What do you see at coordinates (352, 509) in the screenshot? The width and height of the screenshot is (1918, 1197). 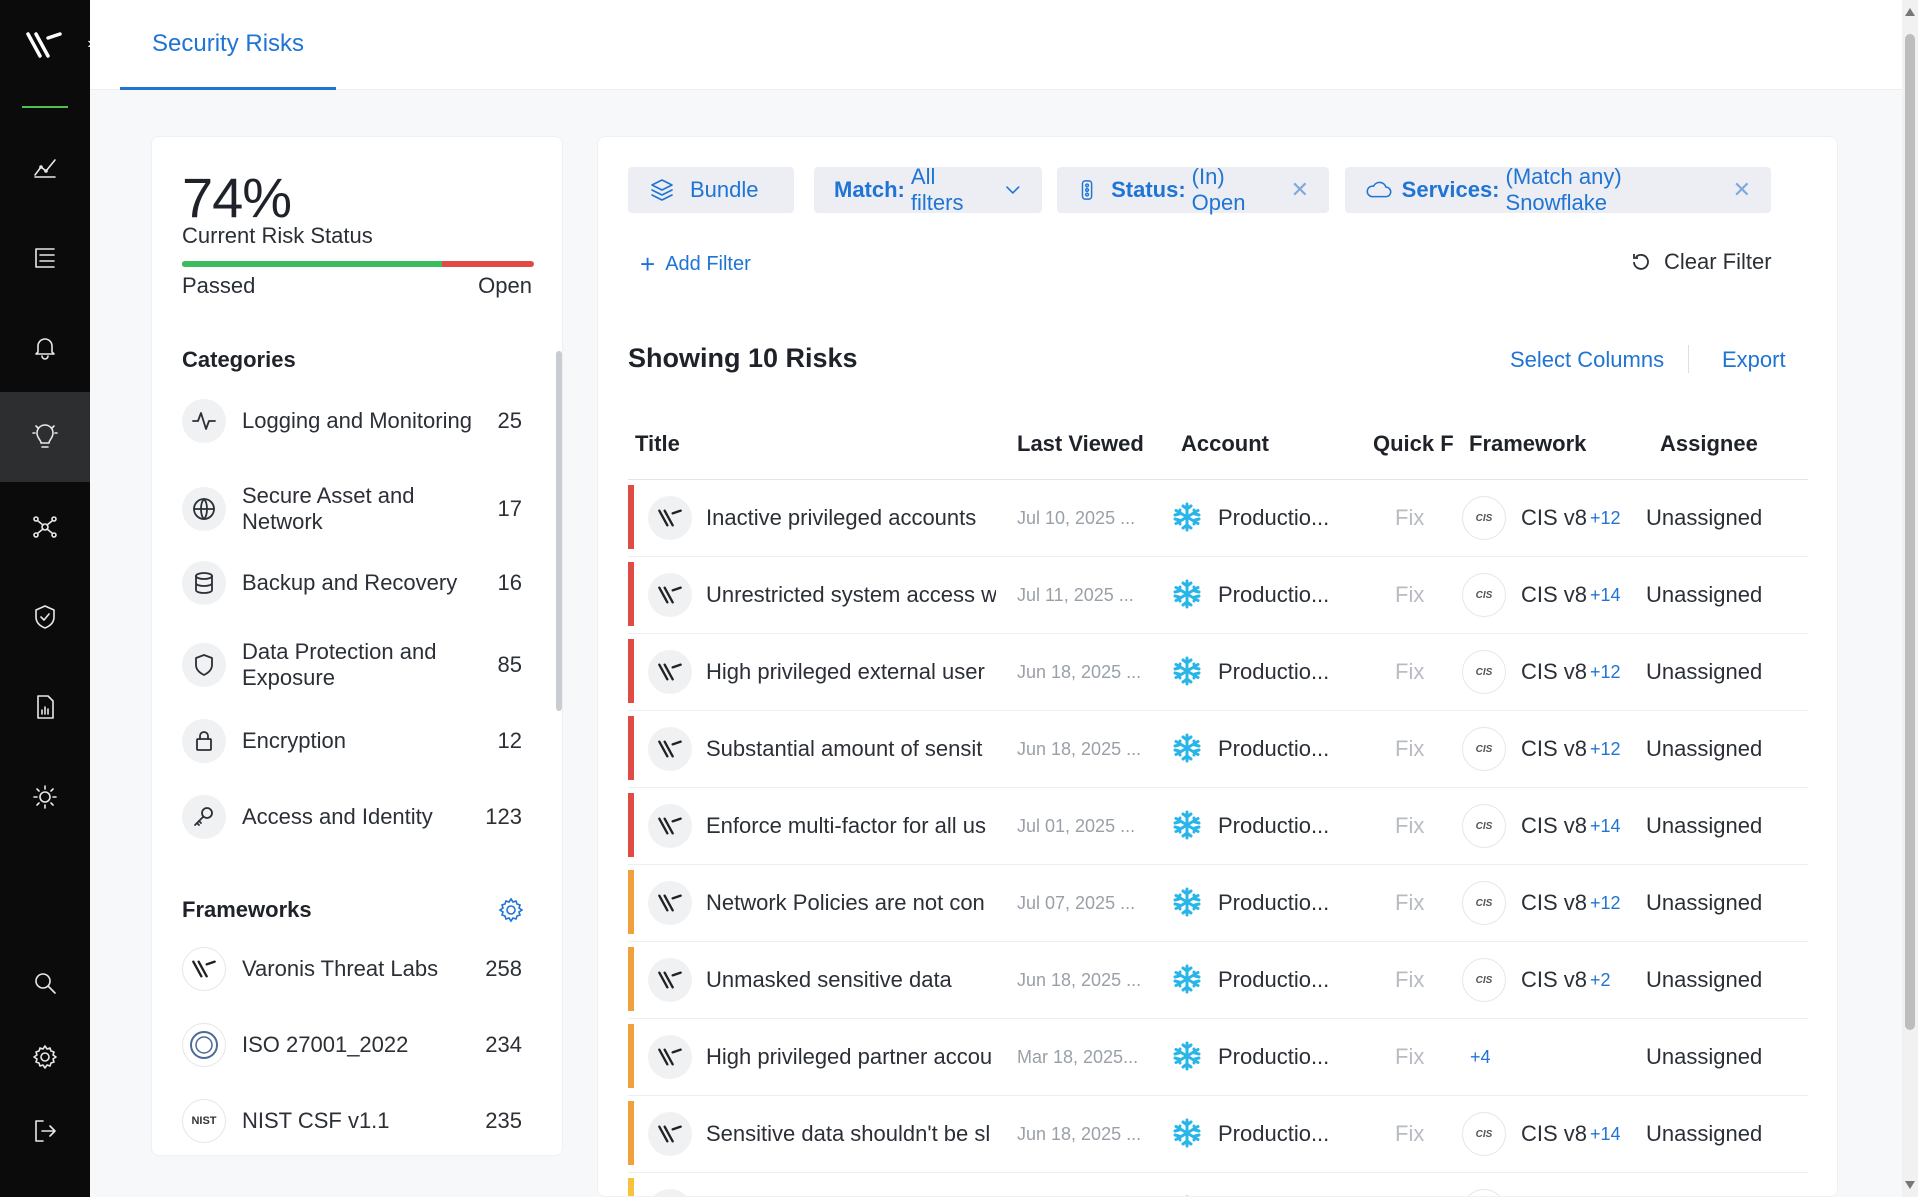 I see `category-item: Secure Asset and Network 17` at bounding box center [352, 509].